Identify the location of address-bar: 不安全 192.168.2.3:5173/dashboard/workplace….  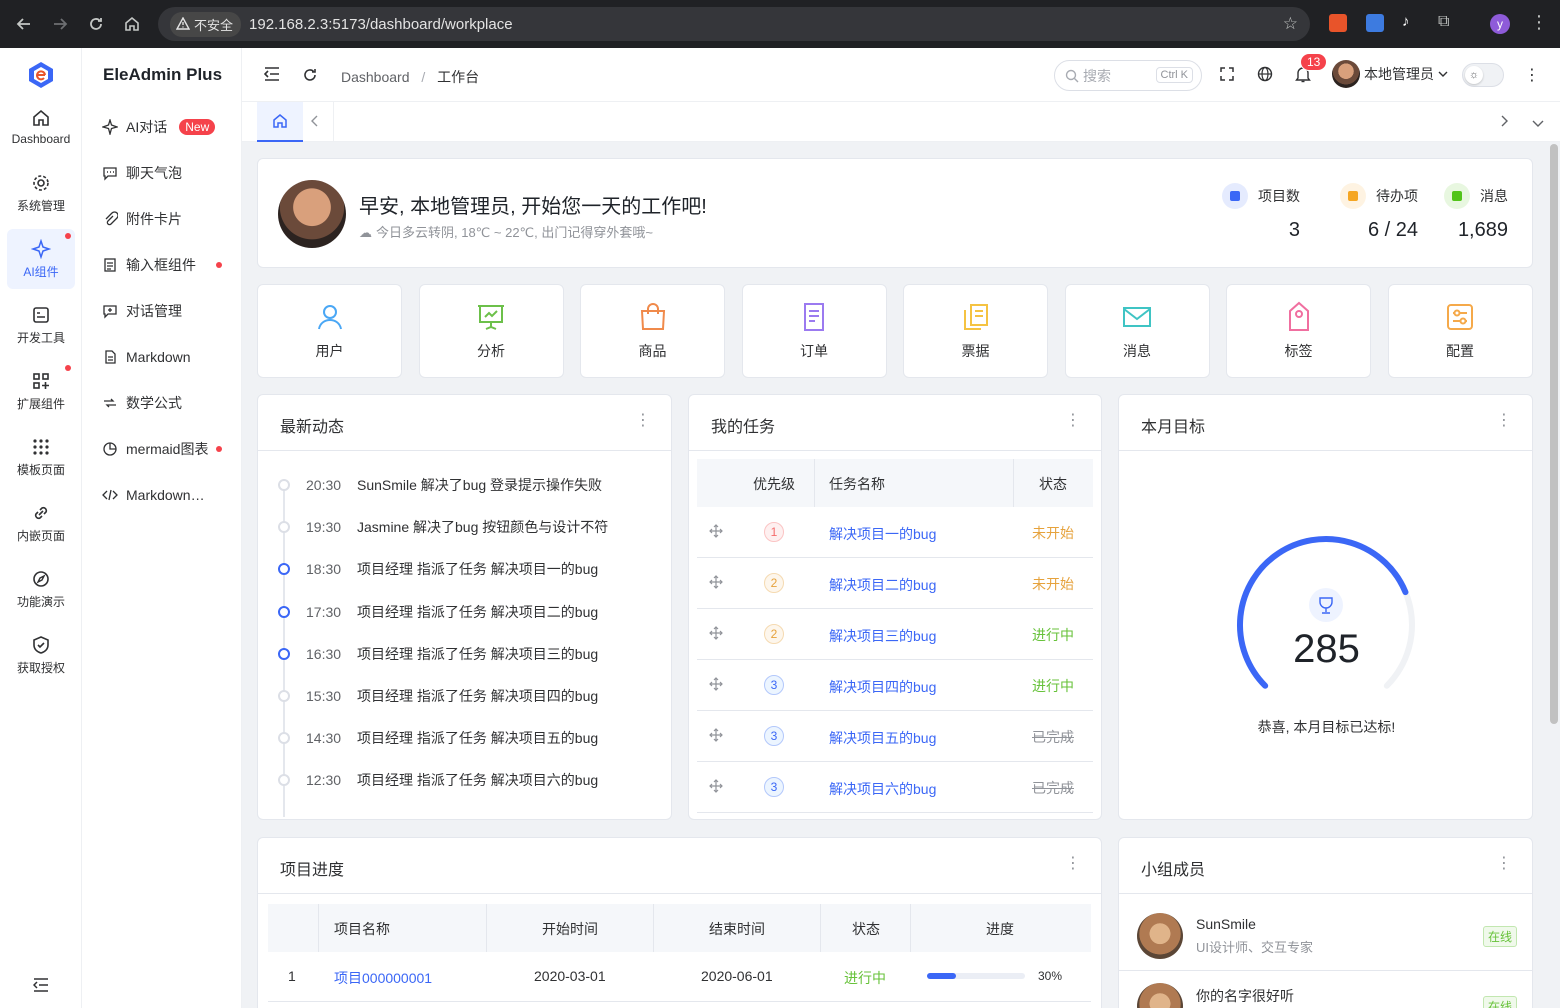
(734, 24).